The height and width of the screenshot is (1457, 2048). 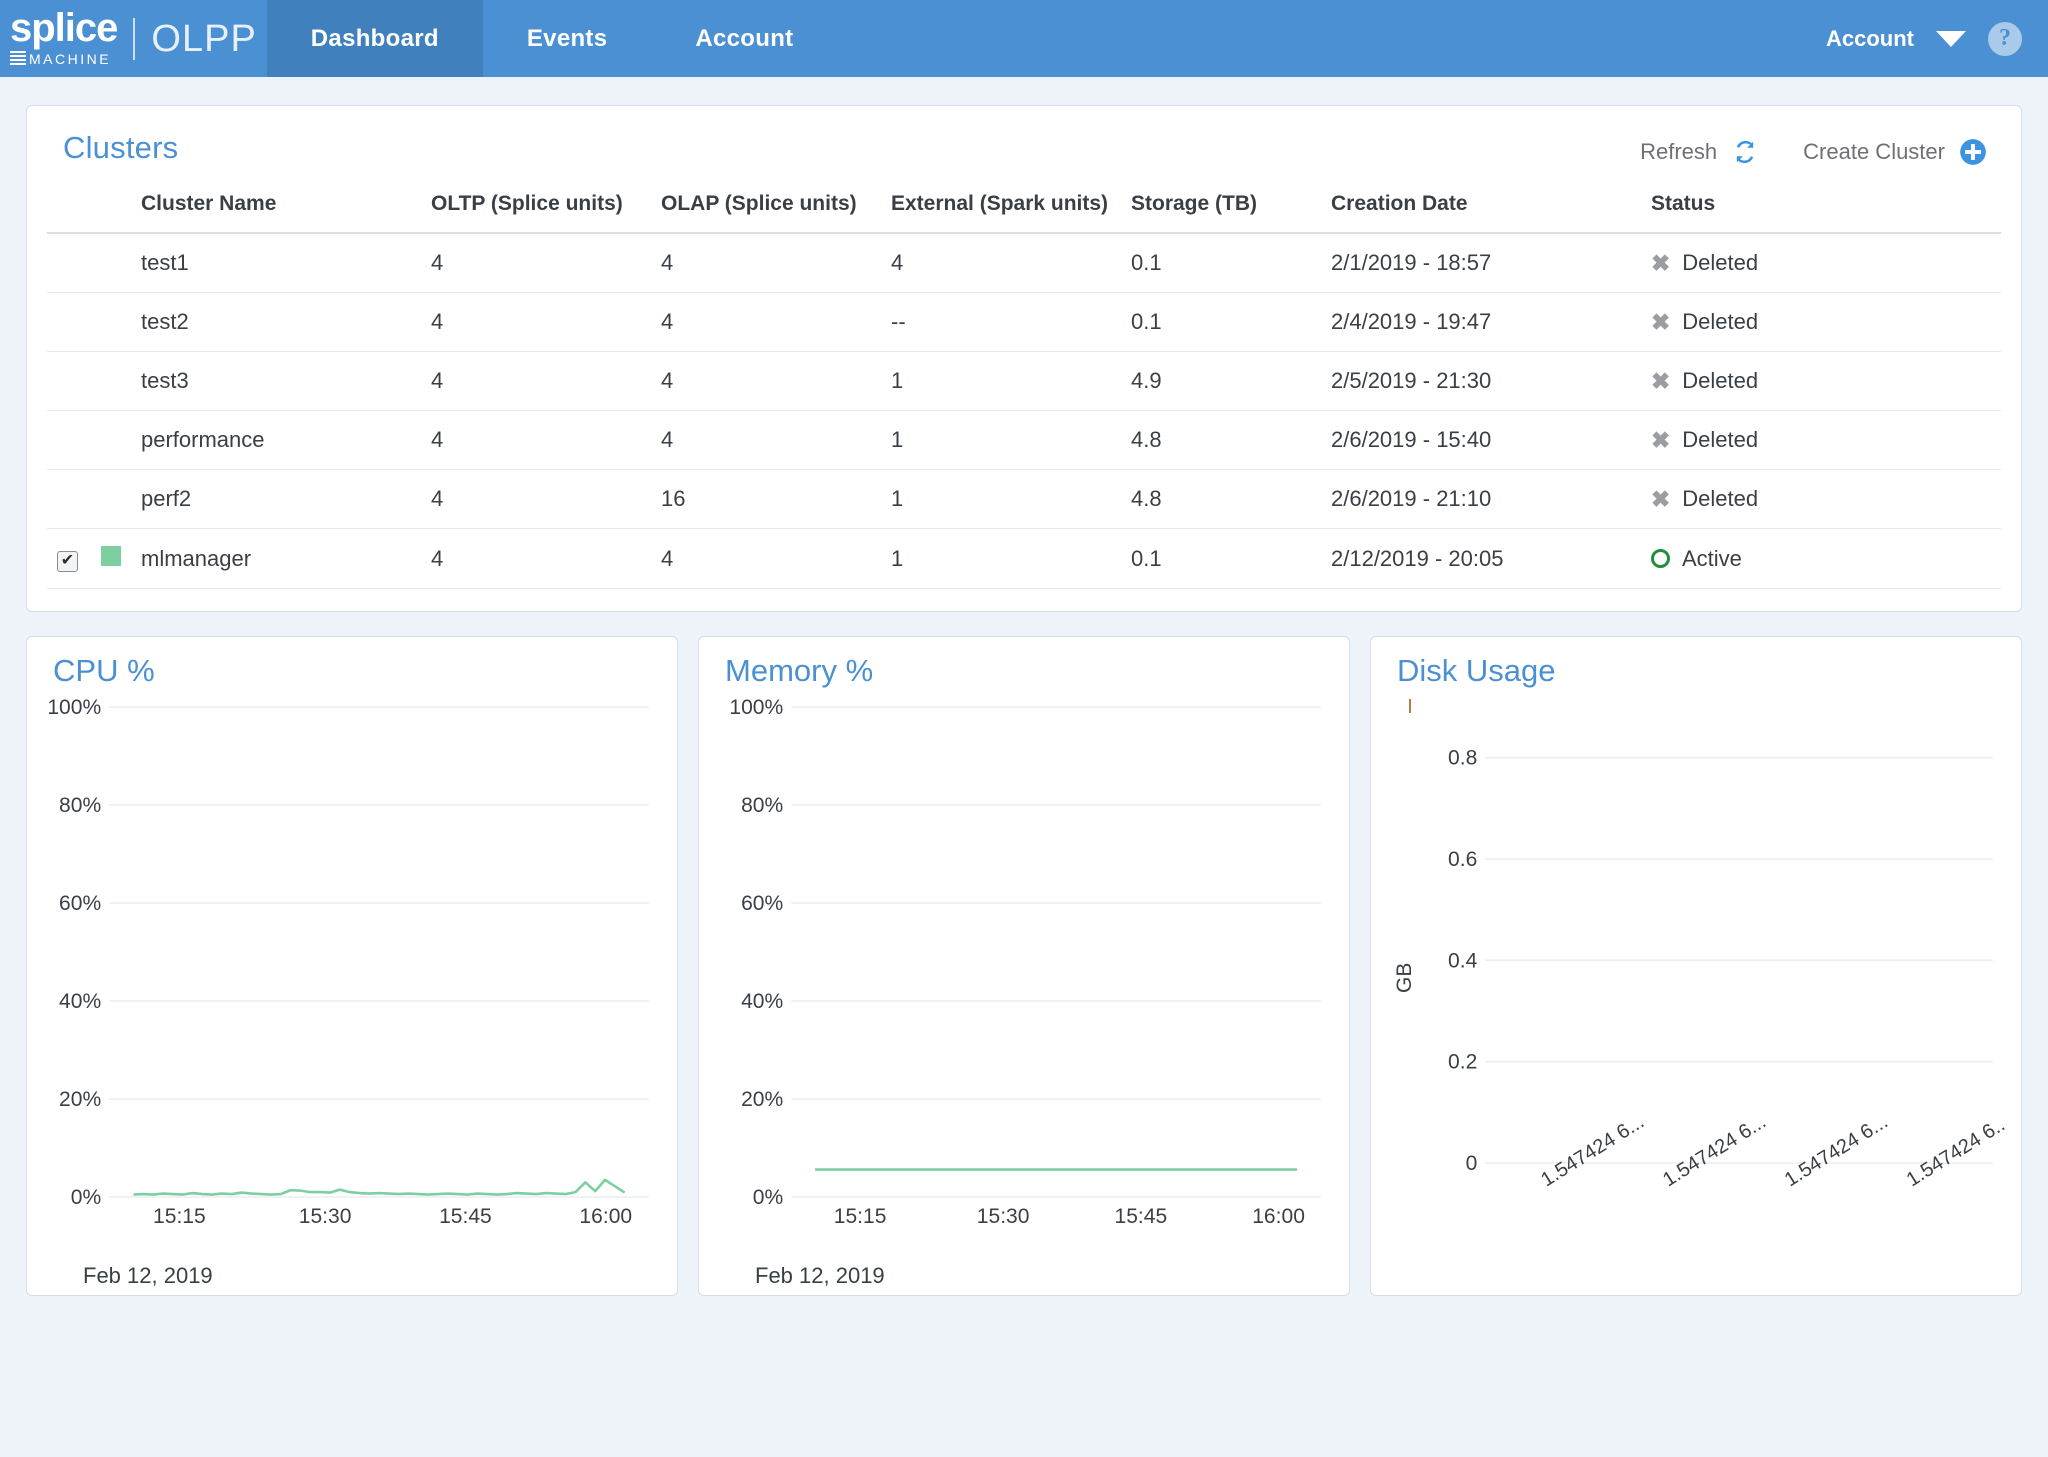 What do you see at coordinates (1025, 962) in the screenshot?
I see `memory-line-chart: 0% 20% 40% 60% 80% 100% 15:15 15:30 15:45 16:00` at bounding box center [1025, 962].